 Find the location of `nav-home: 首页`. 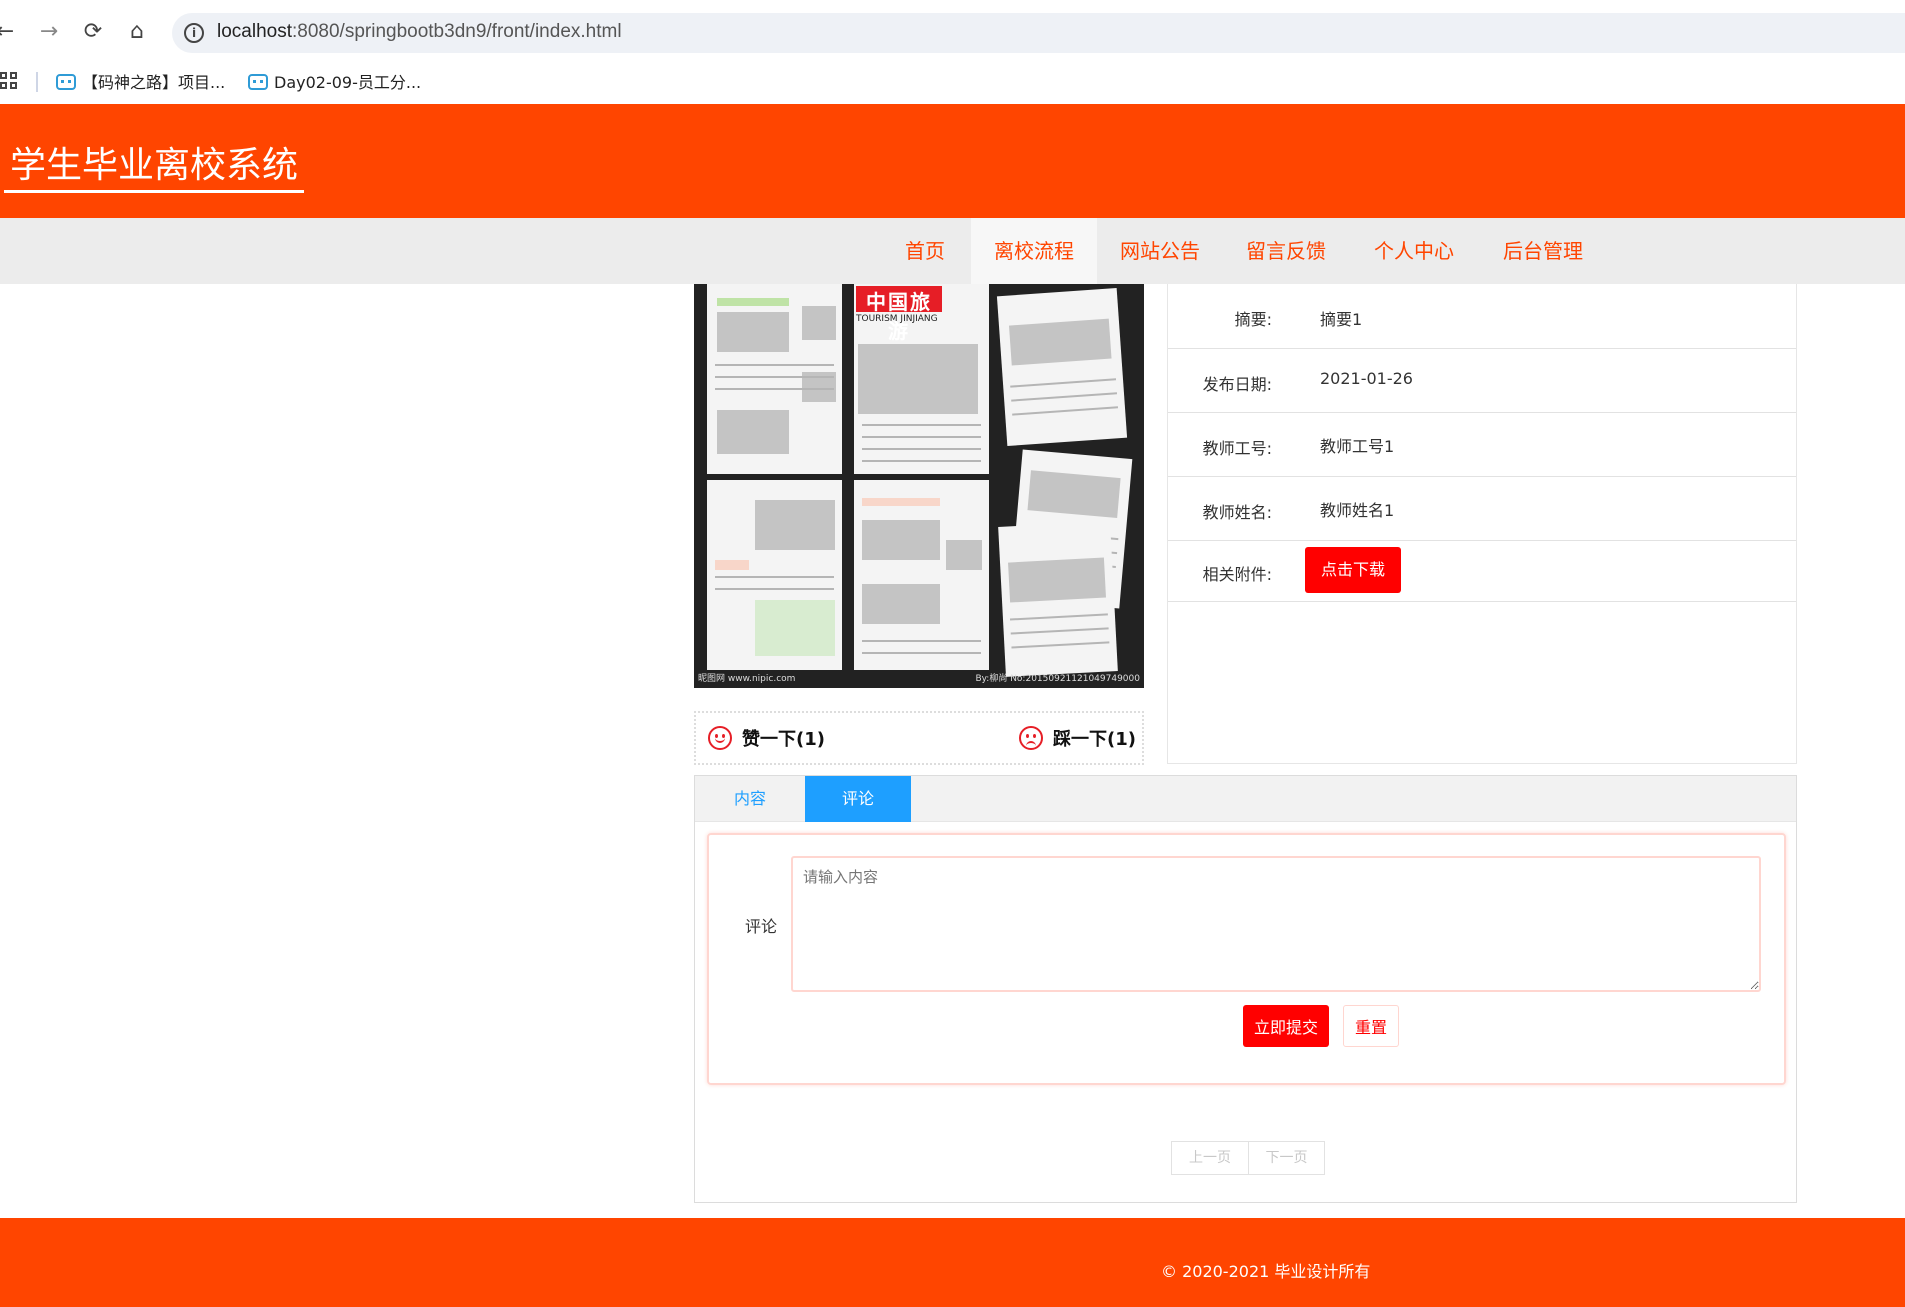

nav-home: 首页 is located at coordinates (925, 251).